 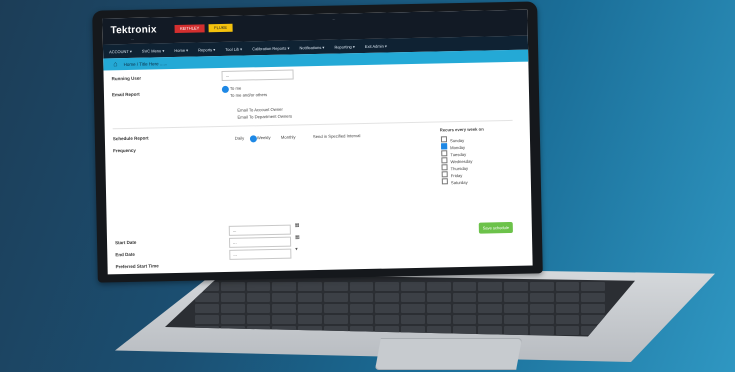 I want to click on email-department-owners-option: Email To Department Owners, so click(x=264, y=117).